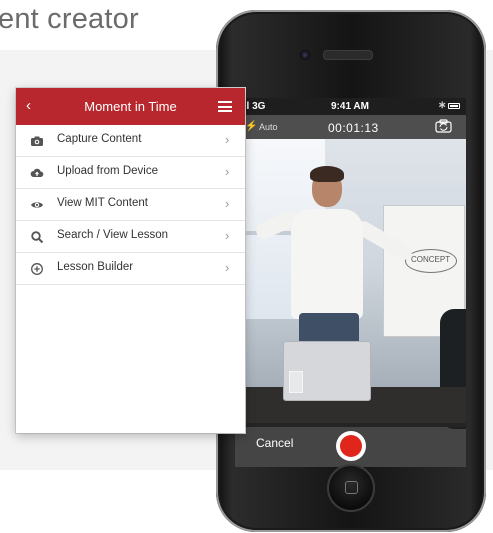  I want to click on menu-item-label: Capture Content, so click(99, 139).